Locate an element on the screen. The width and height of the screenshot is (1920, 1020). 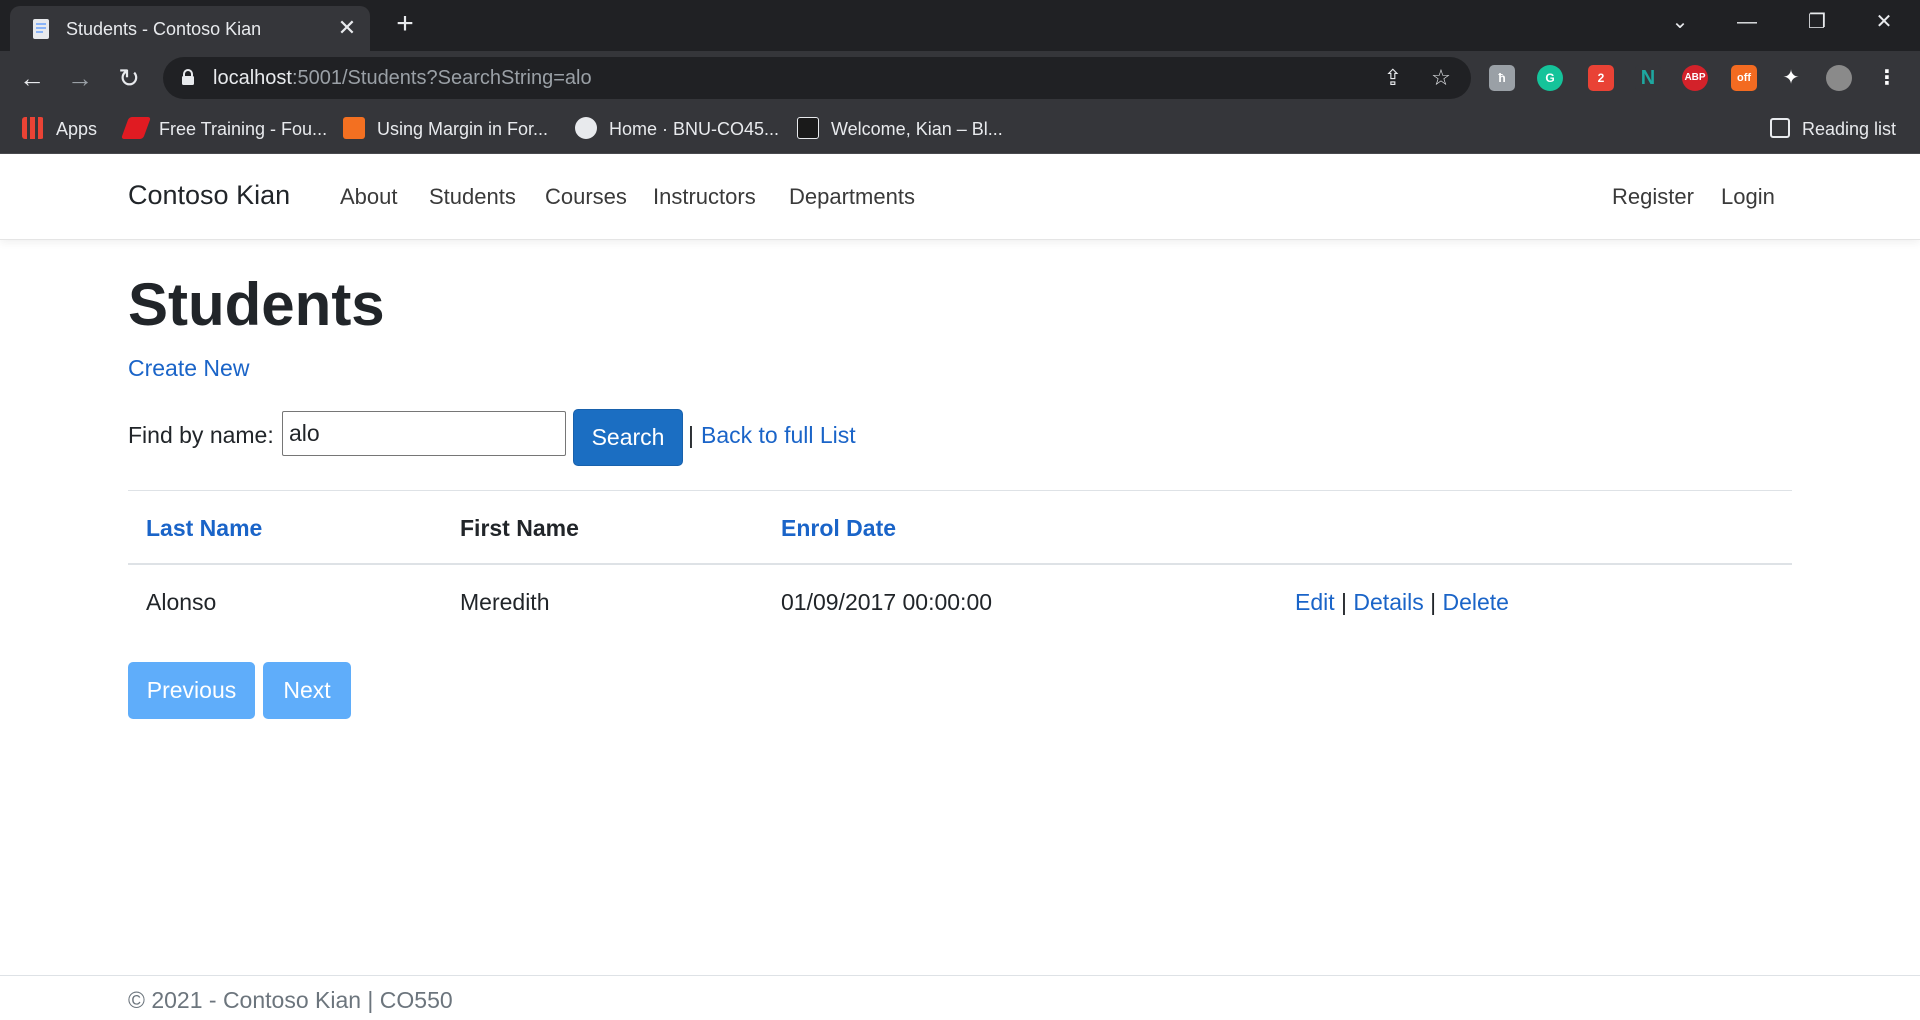
next-page-button: Next is located at coordinates (307, 690).